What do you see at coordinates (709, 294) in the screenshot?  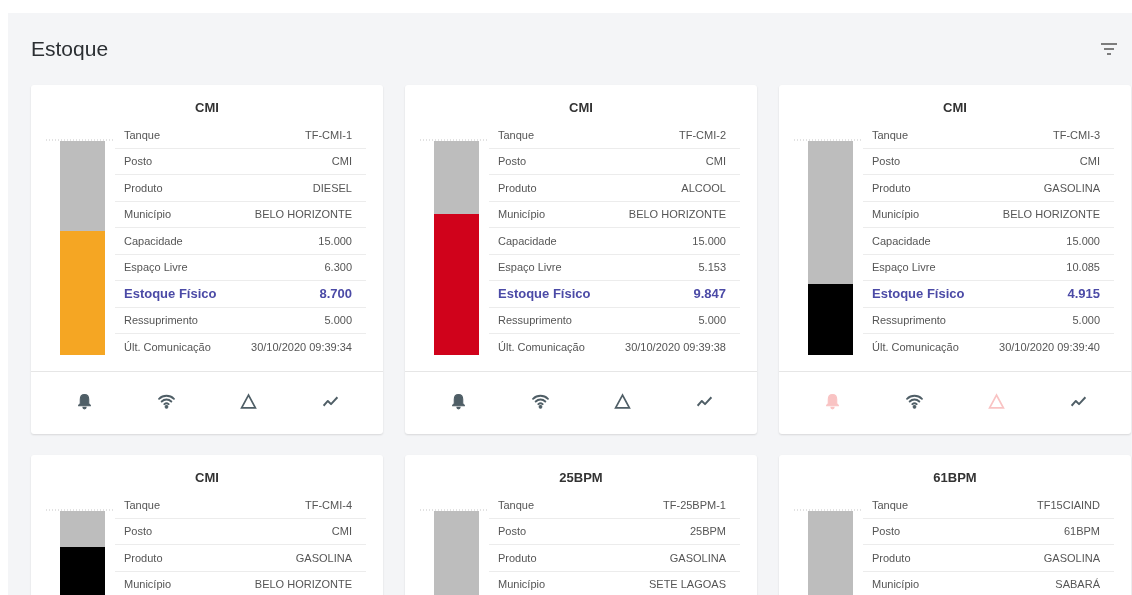 I see `field-value: 9.847` at bounding box center [709, 294].